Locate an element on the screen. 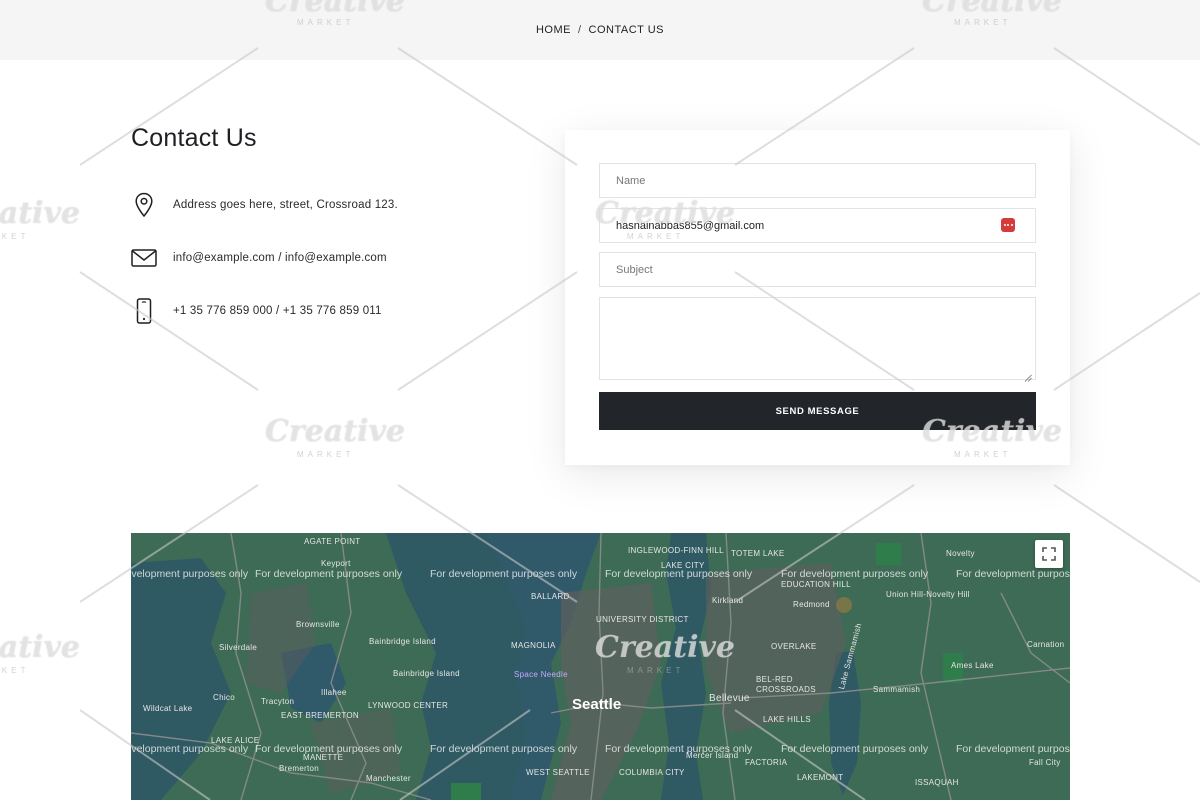 This screenshot has width=1200, height=800. email-text: info@example.com / info@example.com is located at coordinates (280, 258).